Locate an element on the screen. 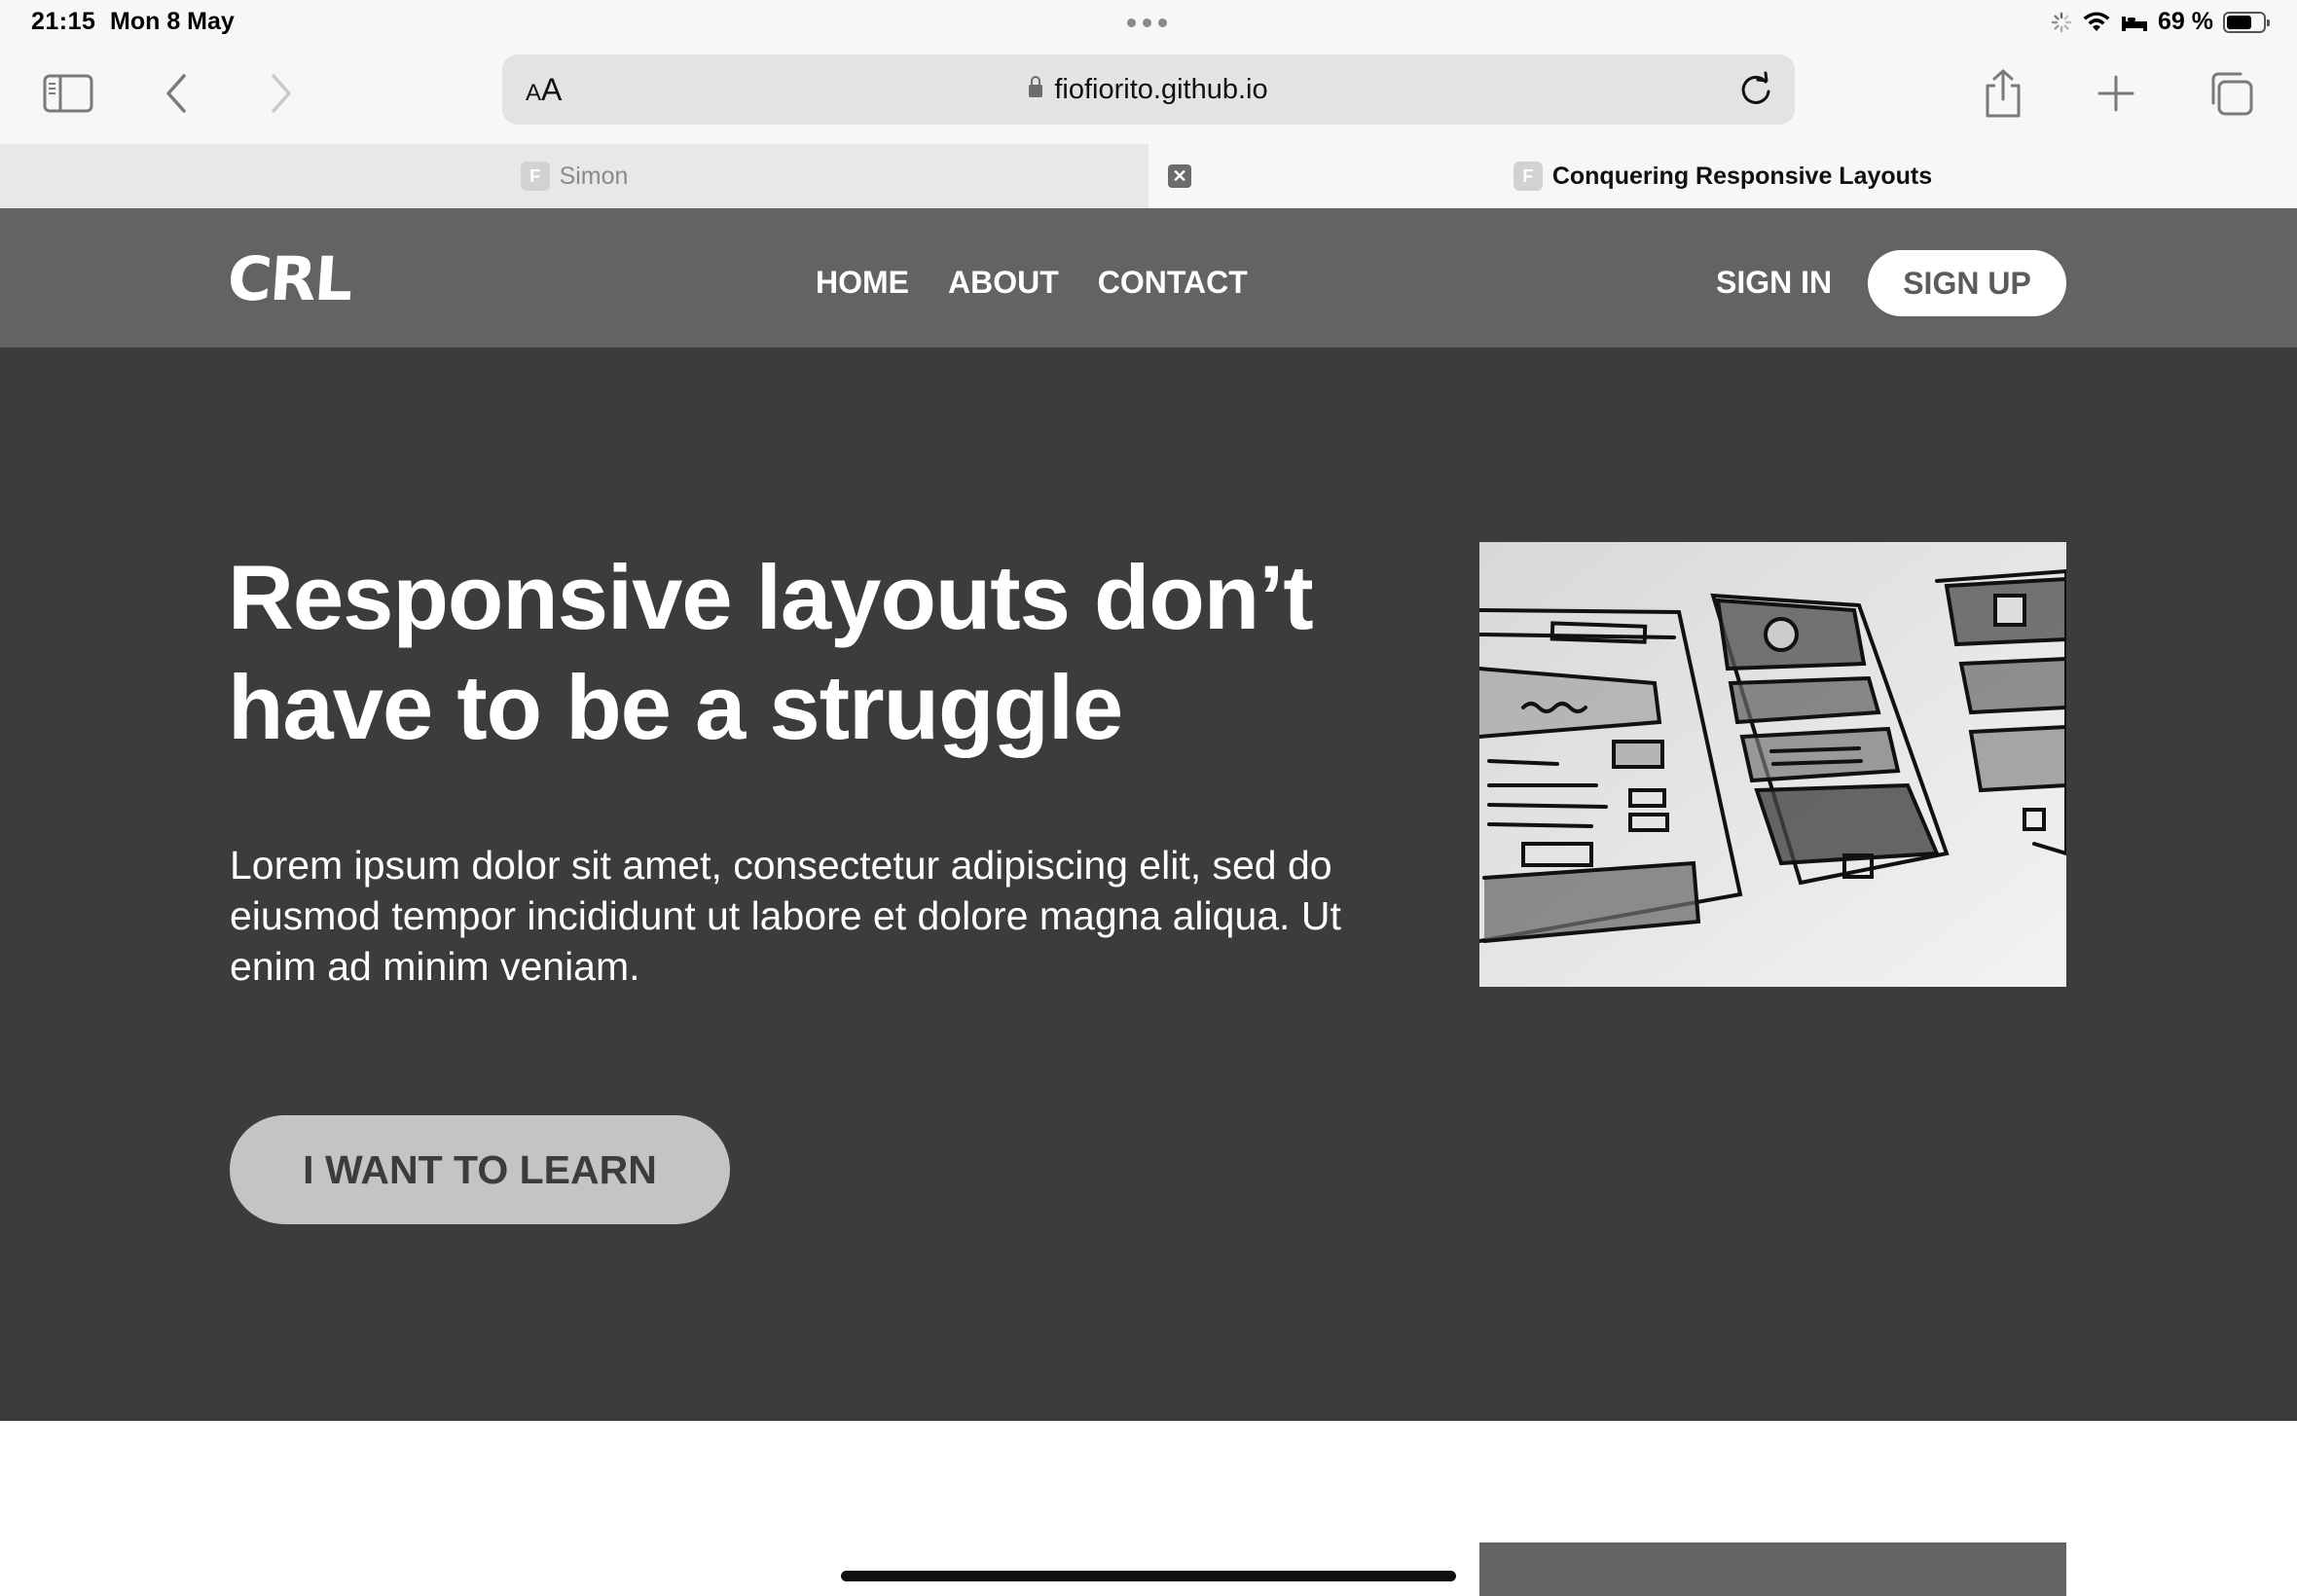  url-display: fiofiorito.github.io is located at coordinates (1148, 90).